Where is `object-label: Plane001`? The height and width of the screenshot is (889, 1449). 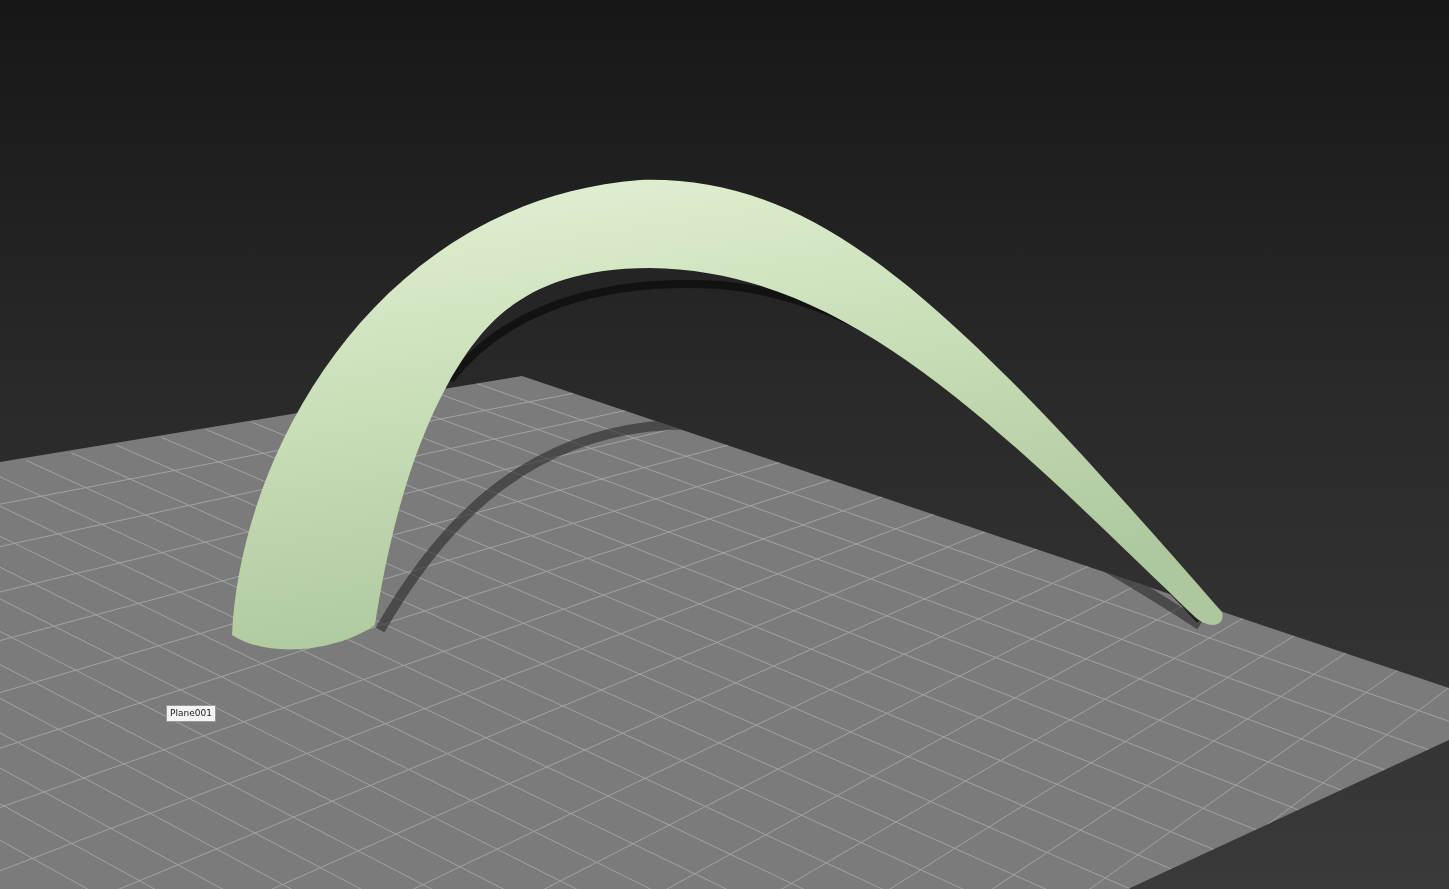
object-label: Plane001 is located at coordinates (191, 713).